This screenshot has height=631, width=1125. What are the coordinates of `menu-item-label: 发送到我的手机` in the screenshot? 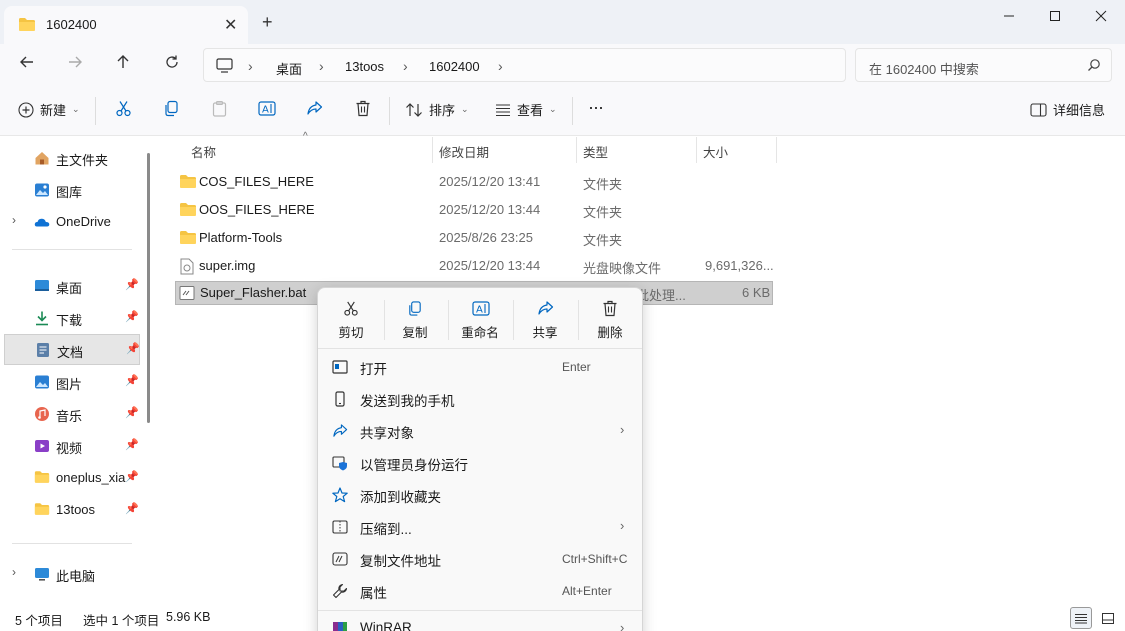 It's located at (407, 401).